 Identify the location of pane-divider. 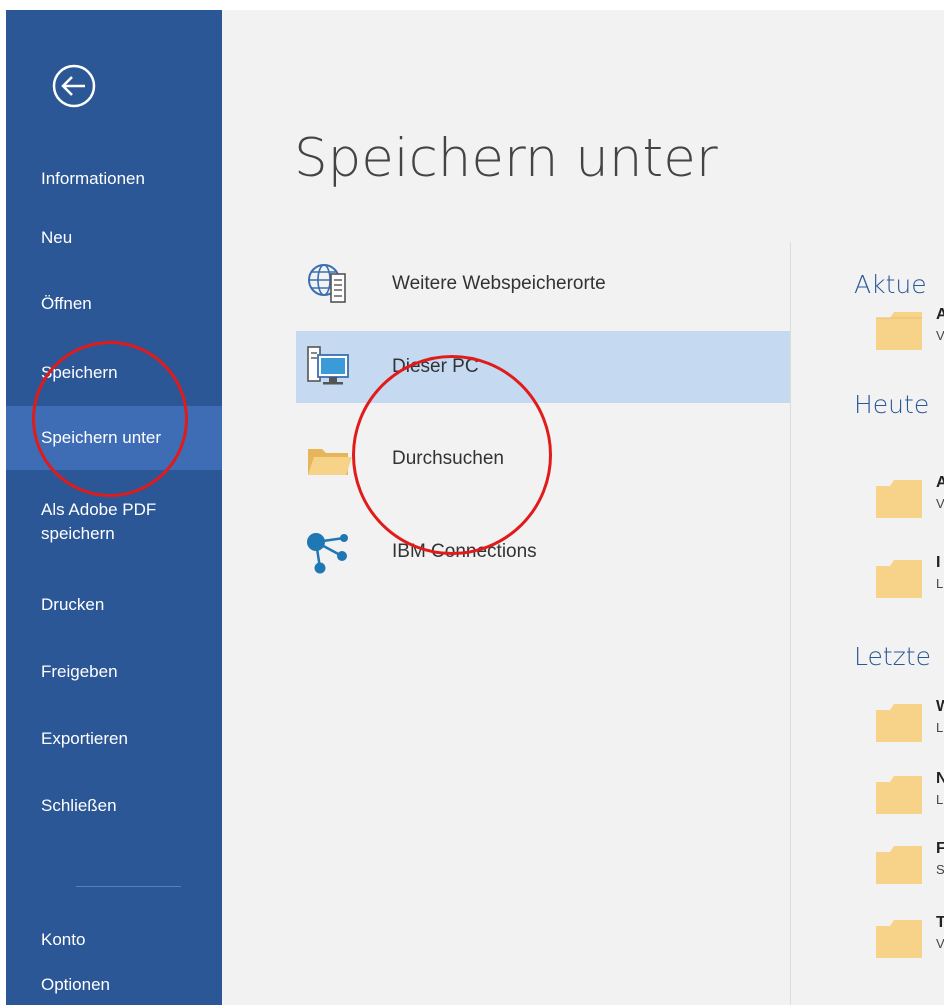
(790, 623).